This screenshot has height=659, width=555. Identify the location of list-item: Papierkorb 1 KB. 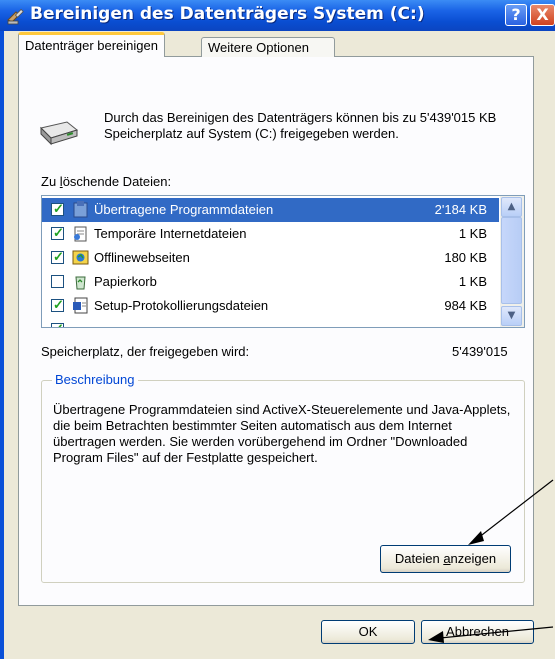
(270, 282).